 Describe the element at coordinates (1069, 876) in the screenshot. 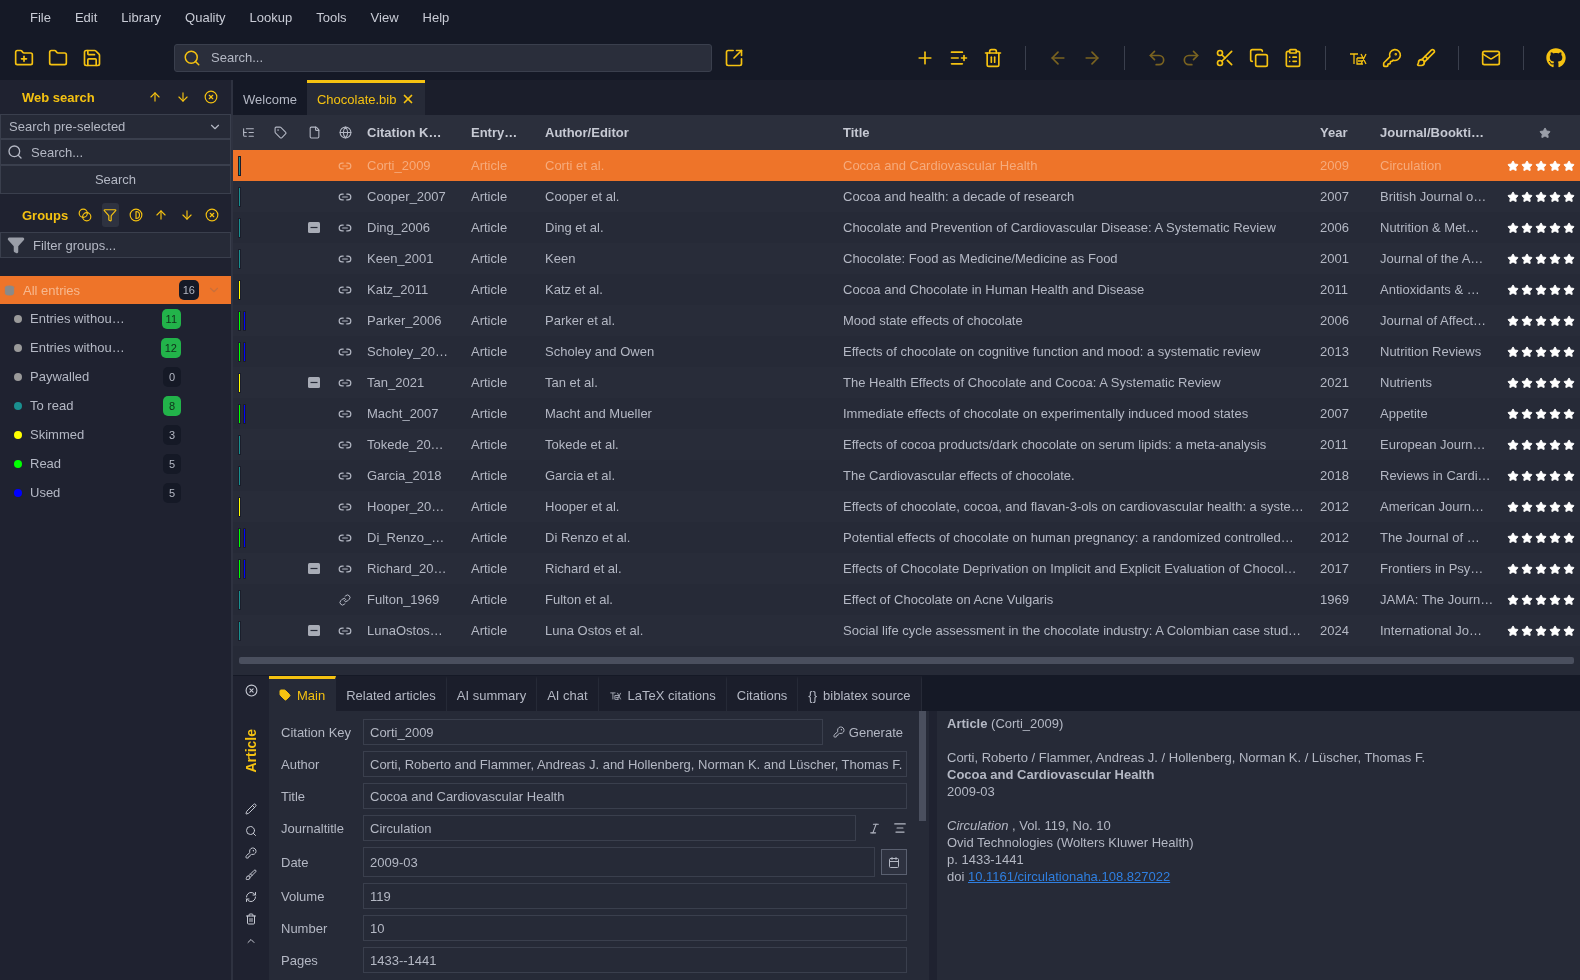

I see `doi-link: 10.1161/circulationaha.108.827022` at that location.